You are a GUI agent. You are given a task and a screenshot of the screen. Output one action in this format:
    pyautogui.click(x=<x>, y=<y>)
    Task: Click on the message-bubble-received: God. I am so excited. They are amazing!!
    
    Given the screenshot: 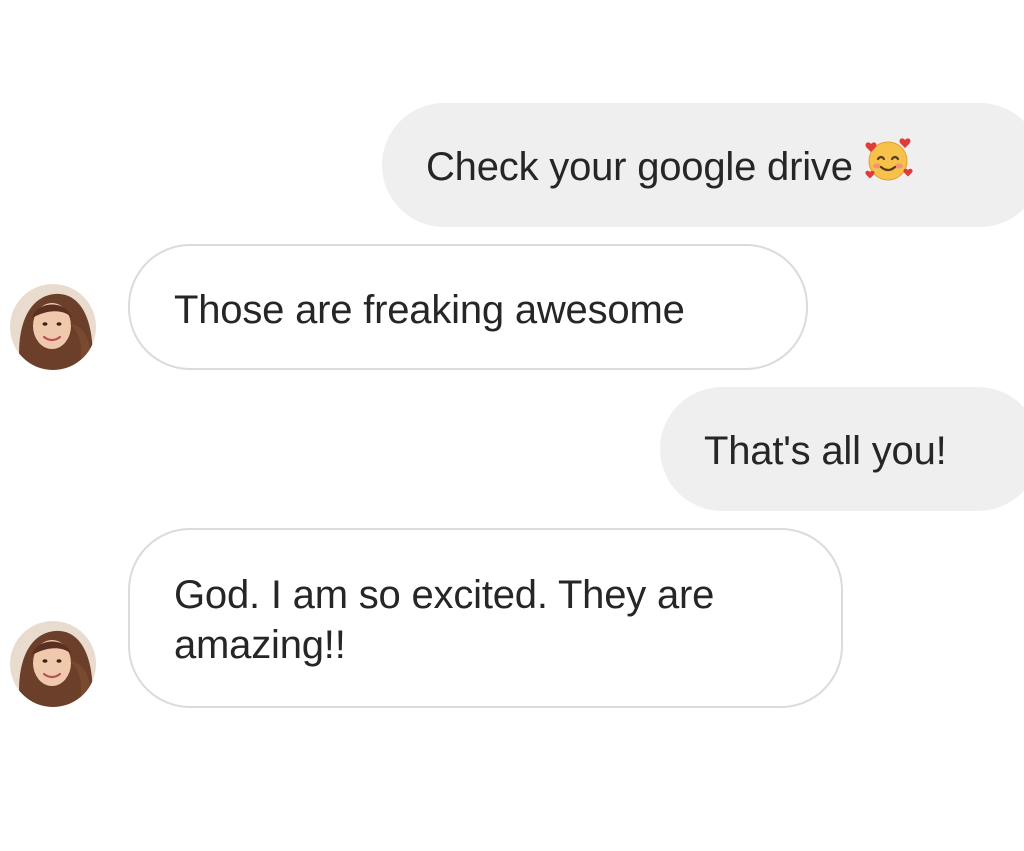 What is the action you would take?
    pyautogui.click(x=485, y=618)
    